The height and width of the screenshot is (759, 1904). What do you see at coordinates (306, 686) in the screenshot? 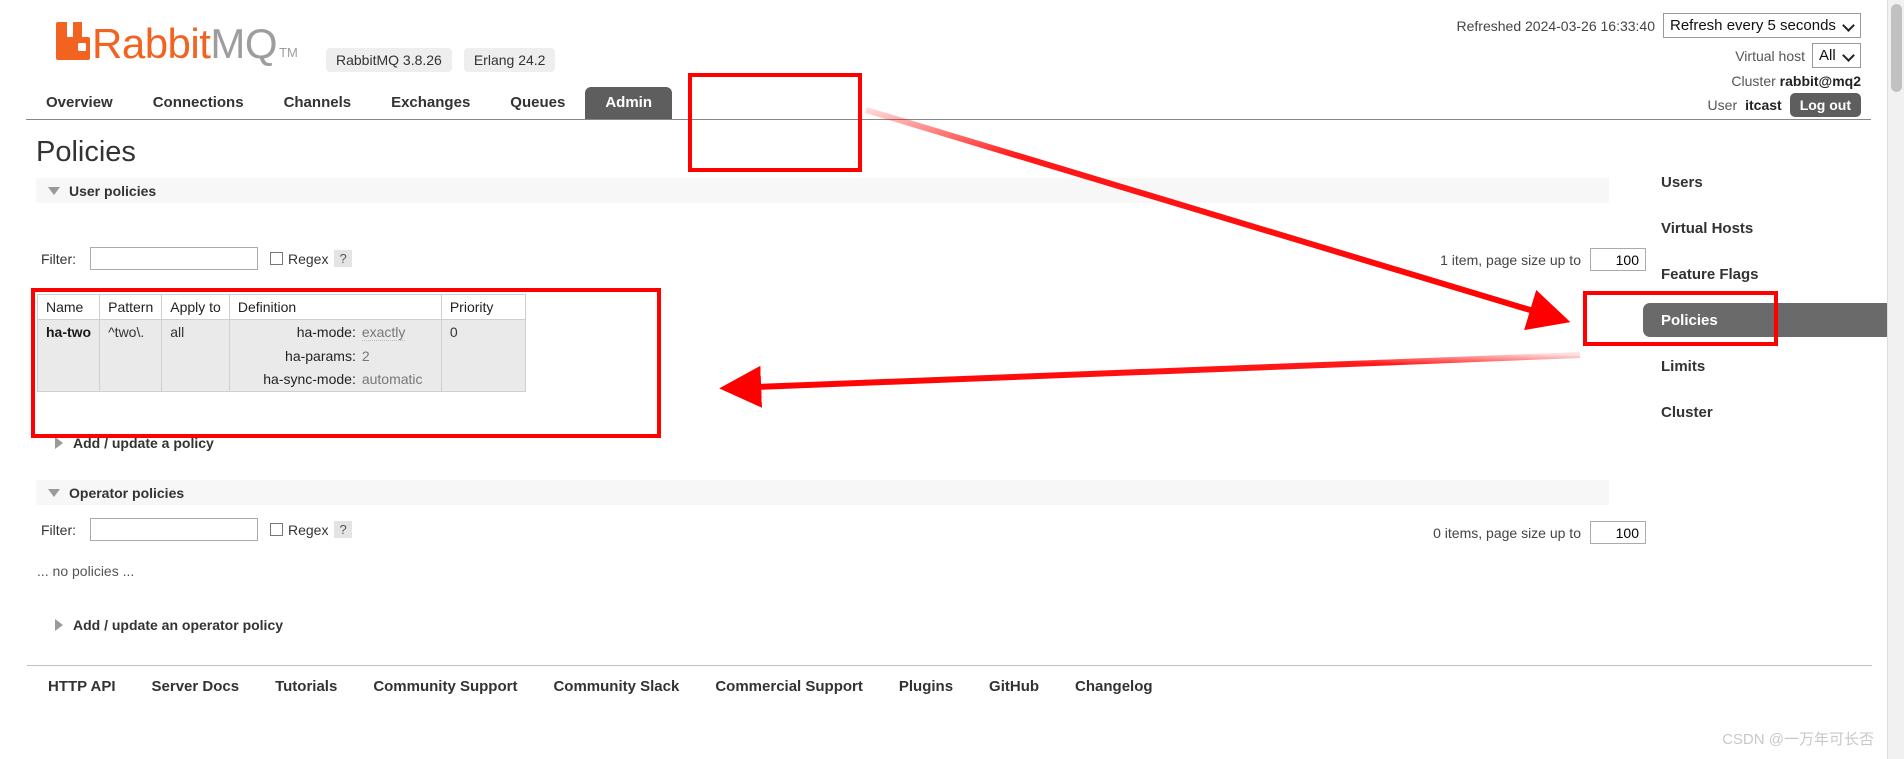
I see `footer-link-tutorials: Tutorials` at bounding box center [306, 686].